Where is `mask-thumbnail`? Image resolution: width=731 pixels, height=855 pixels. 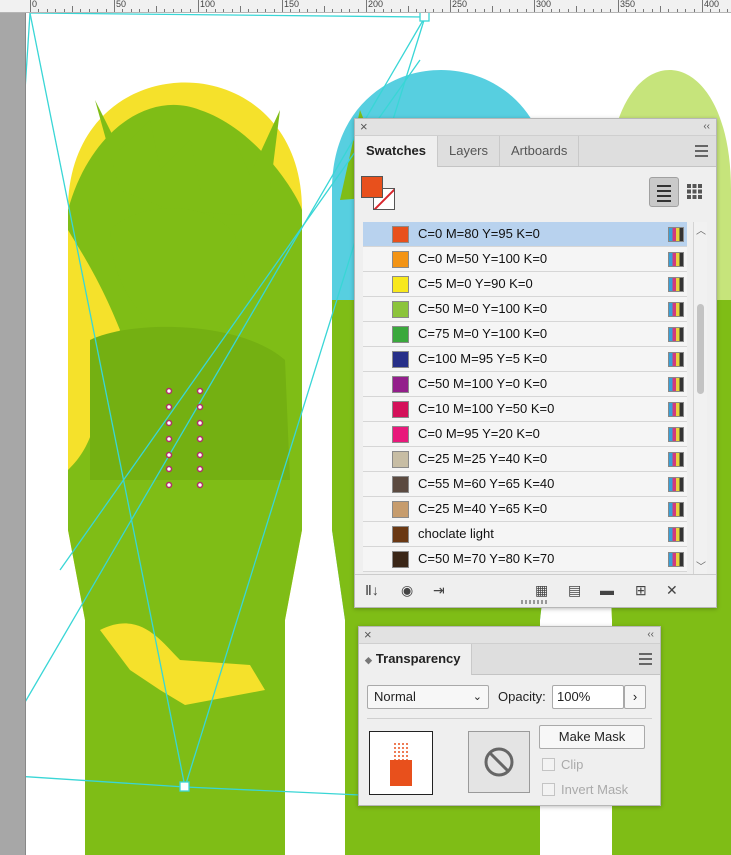 mask-thumbnail is located at coordinates (499, 762).